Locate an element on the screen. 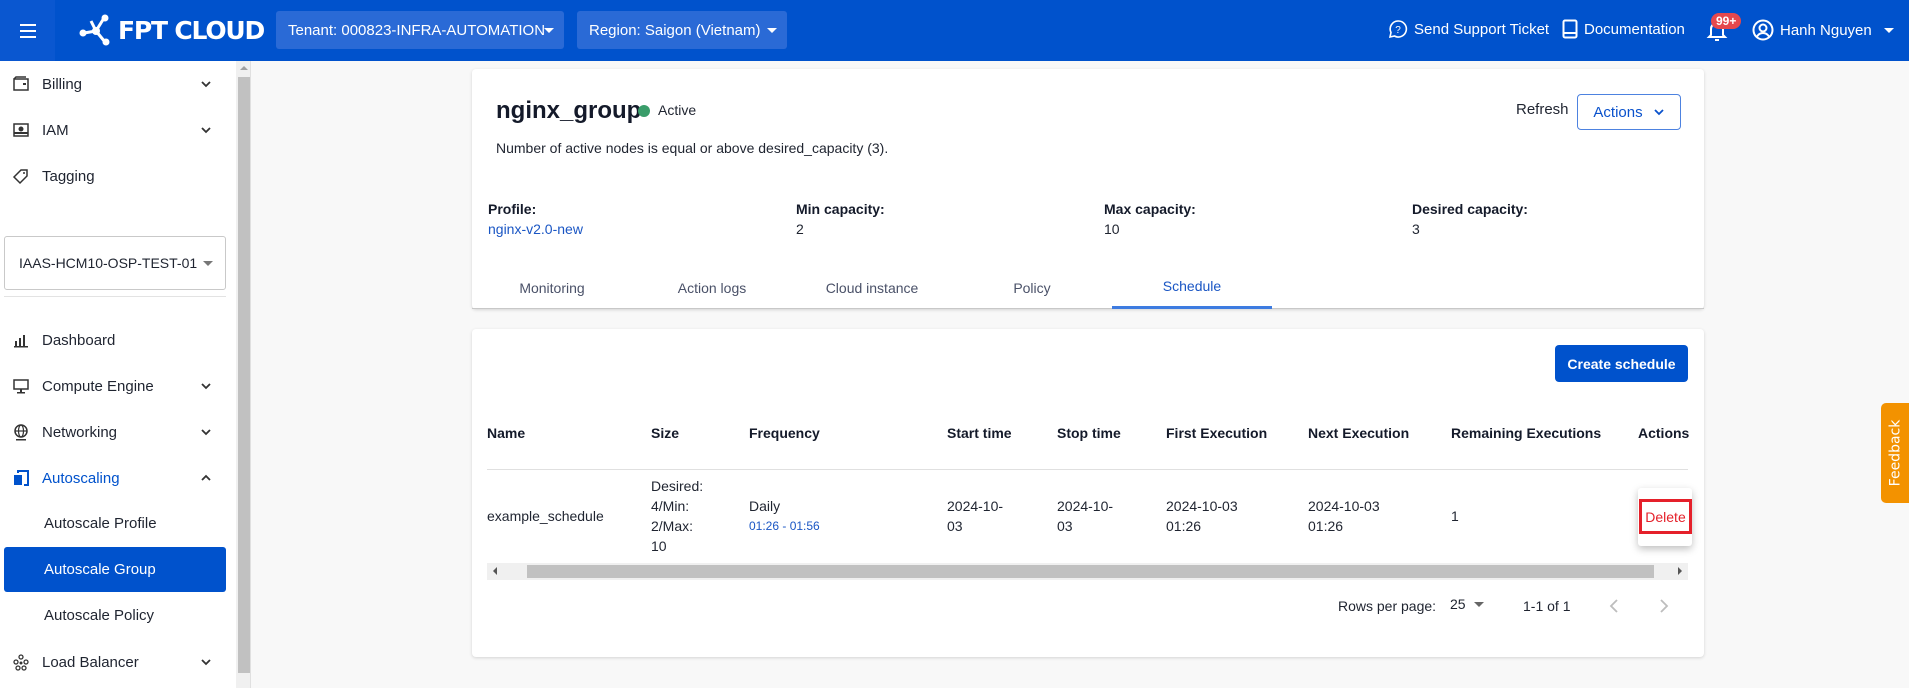 The image size is (1909, 688). send-support-ticket-link: ? Send Support Ticket is located at coordinates (1468, 29).